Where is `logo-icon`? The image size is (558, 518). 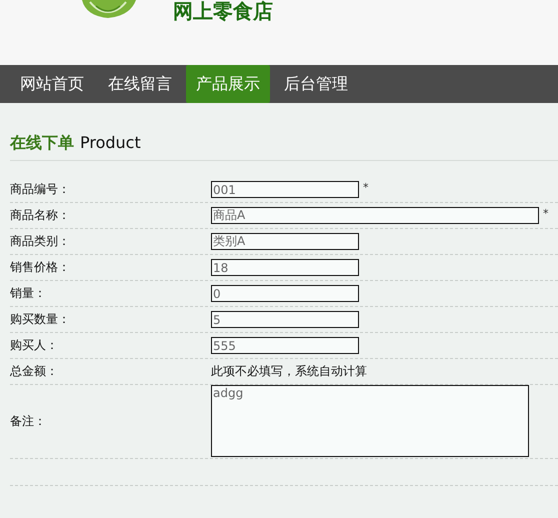 logo-icon is located at coordinates (109, 10).